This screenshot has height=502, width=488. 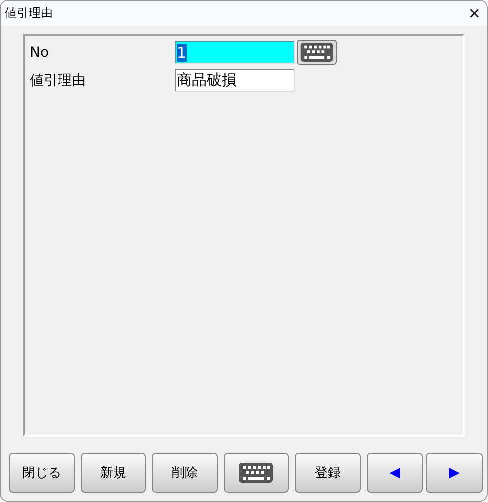 I want to click on input-field: 1, so click(x=235, y=52).